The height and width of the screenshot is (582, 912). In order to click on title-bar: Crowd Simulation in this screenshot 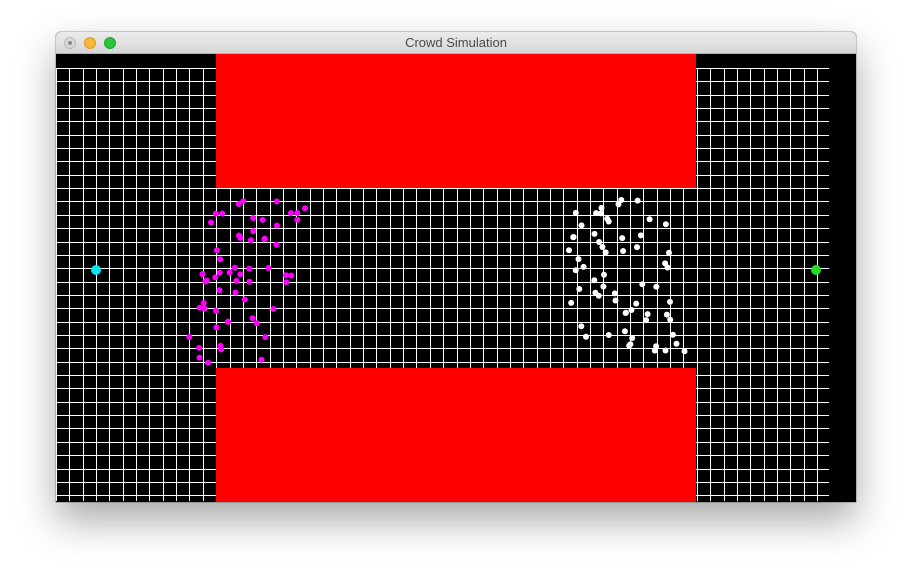, I will do `click(456, 43)`.